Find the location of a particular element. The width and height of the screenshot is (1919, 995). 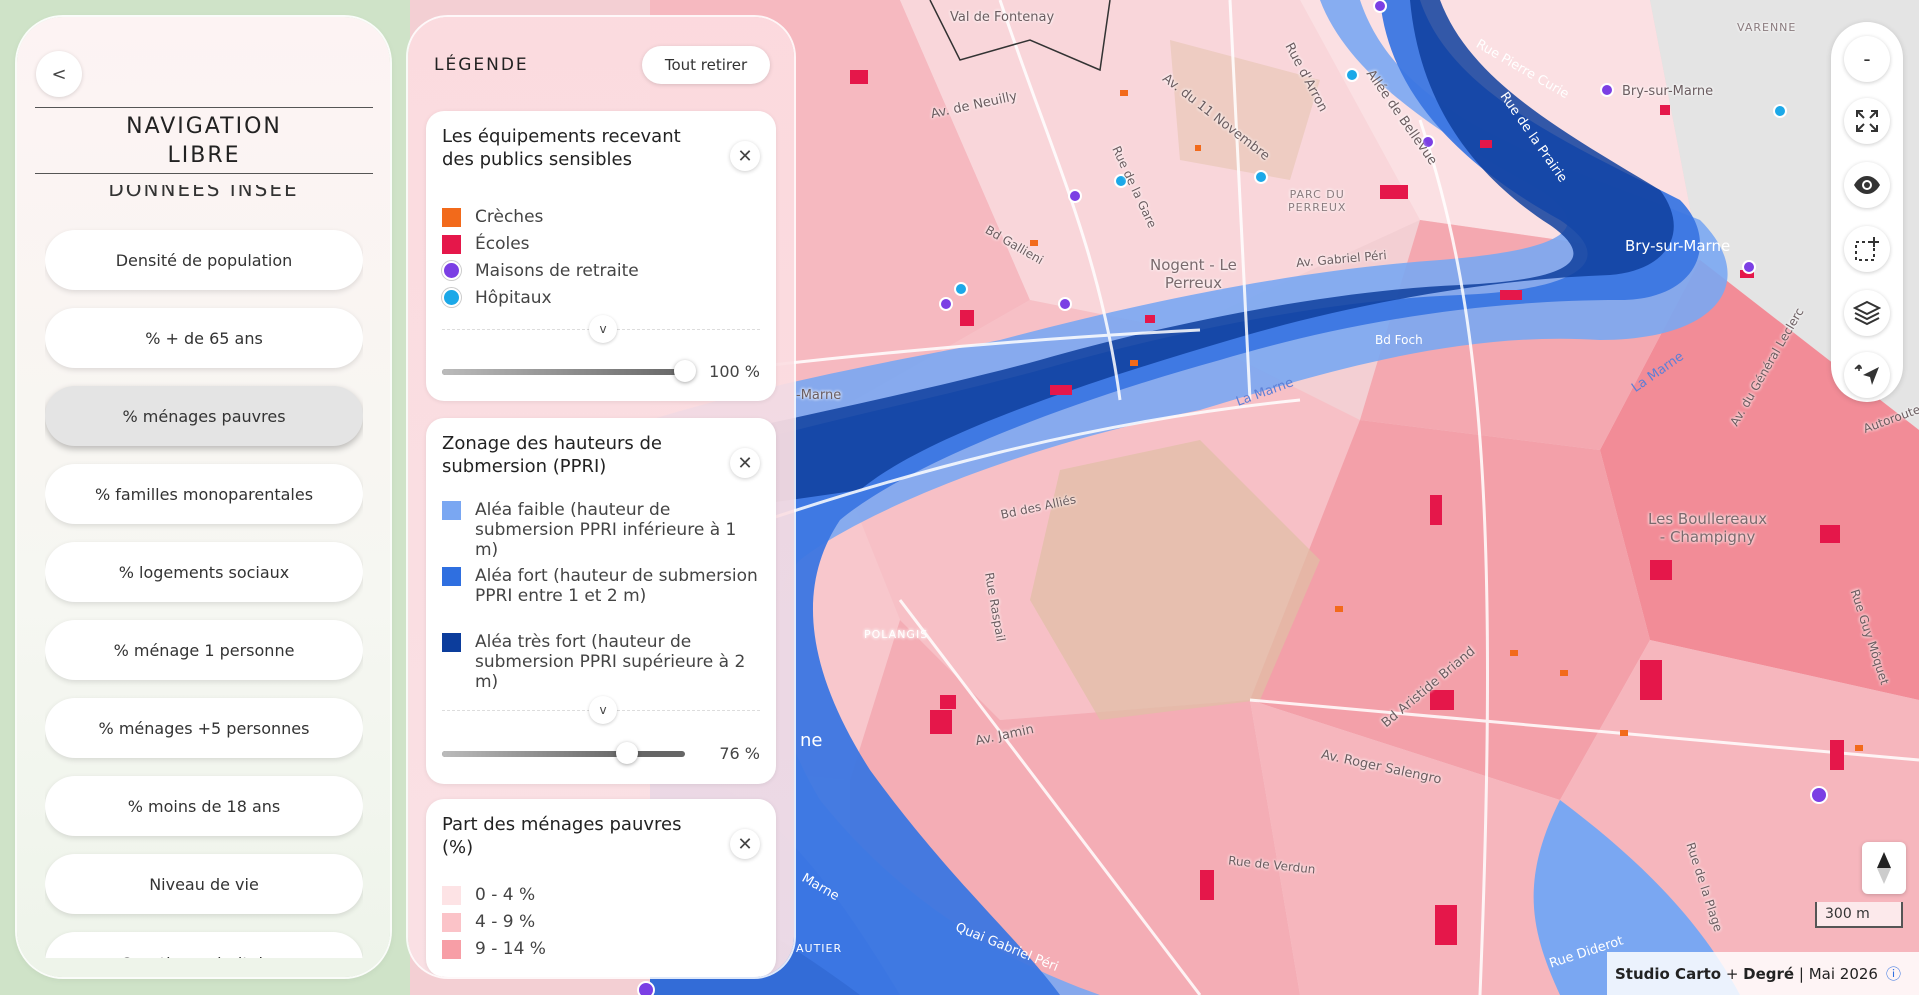

scale-bar: 300 m is located at coordinates (1859, 915).